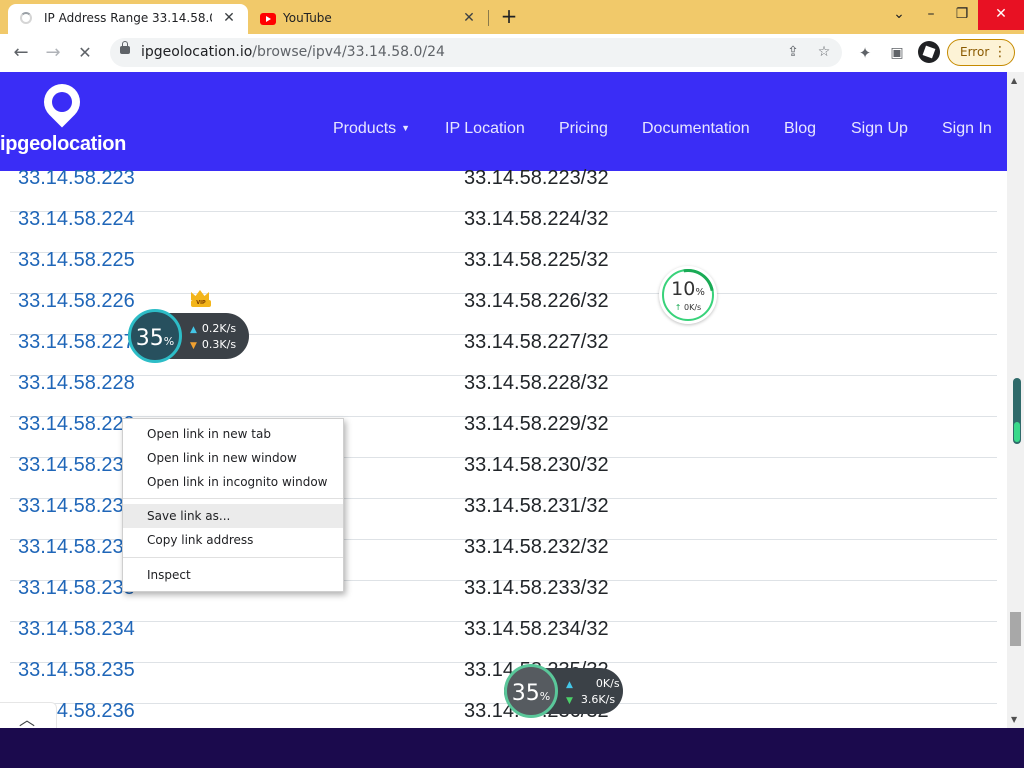  What do you see at coordinates (536, 178) in the screenshot?
I see `cidr-cell: 33.14.58.223/32` at bounding box center [536, 178].